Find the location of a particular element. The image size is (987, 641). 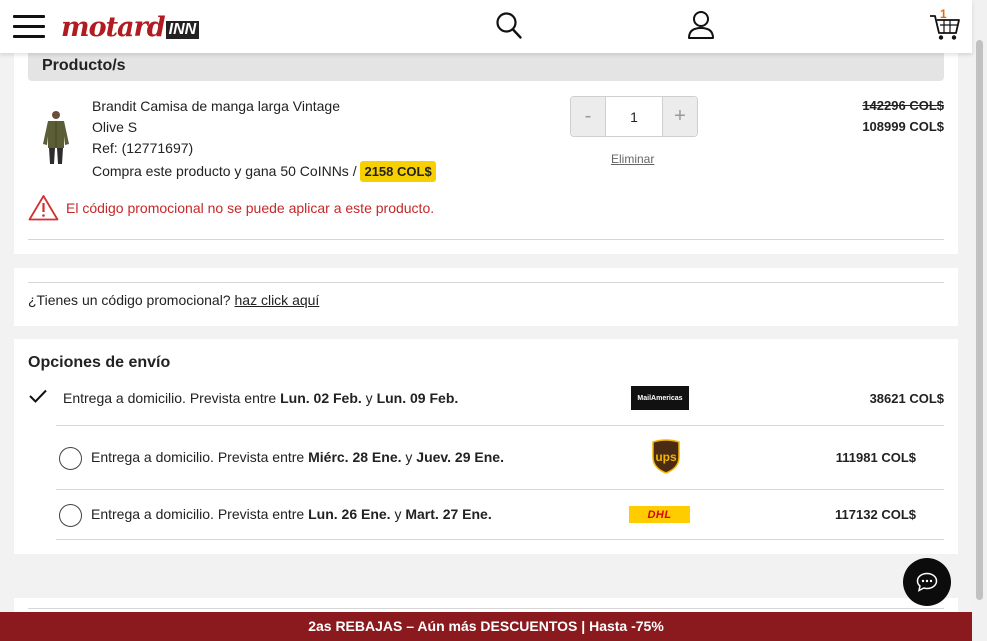

chat-icon is located at coordinates (927, 582).